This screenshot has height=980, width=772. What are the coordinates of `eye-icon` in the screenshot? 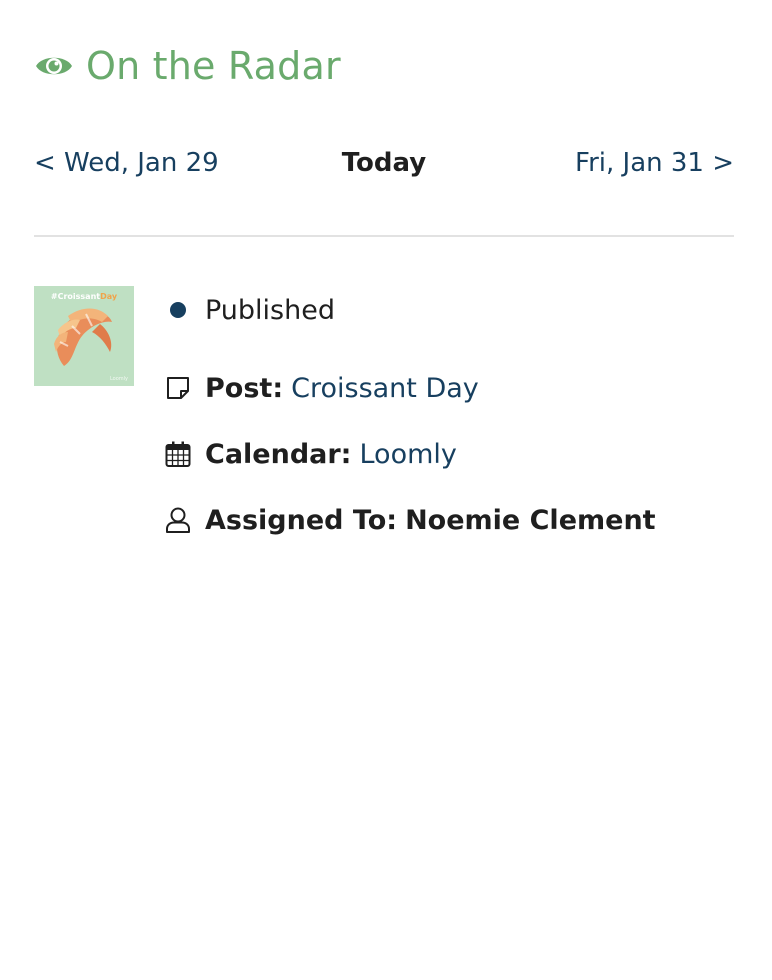 It's located at (54, 66).